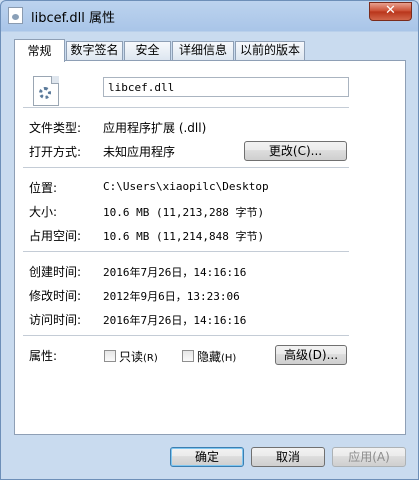 The height and width of the screenshot is (480, 419). What do you see at coordinates (110, 356) in the screenshot?
I see `readonly-checkbox` at bounding box center [110, 356].